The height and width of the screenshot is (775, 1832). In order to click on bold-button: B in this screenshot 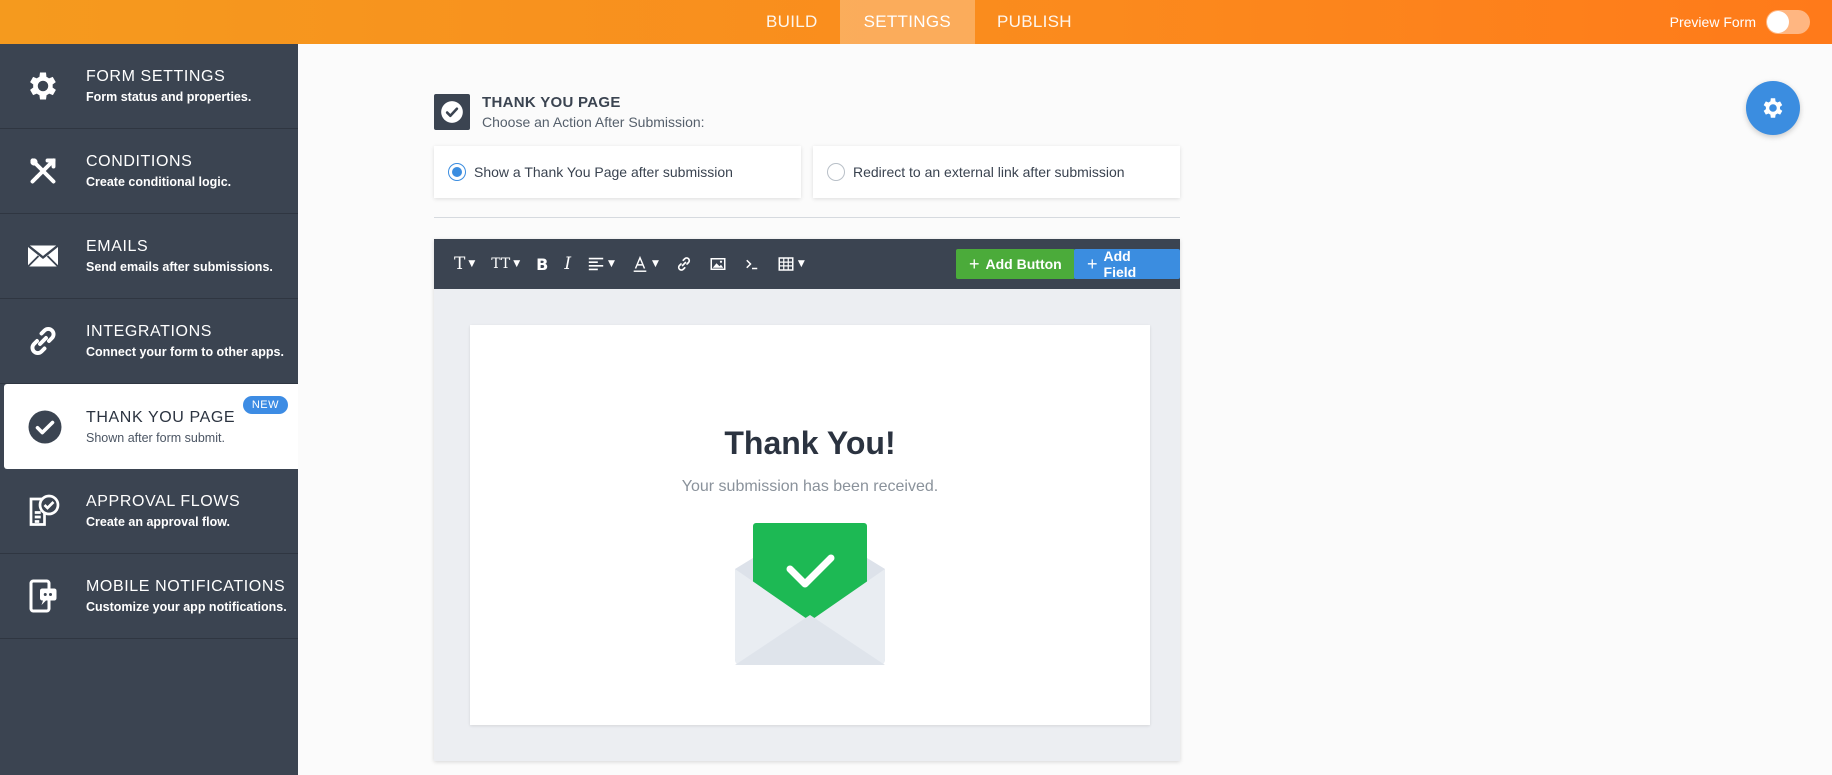, I will do `click(542, 264)`.